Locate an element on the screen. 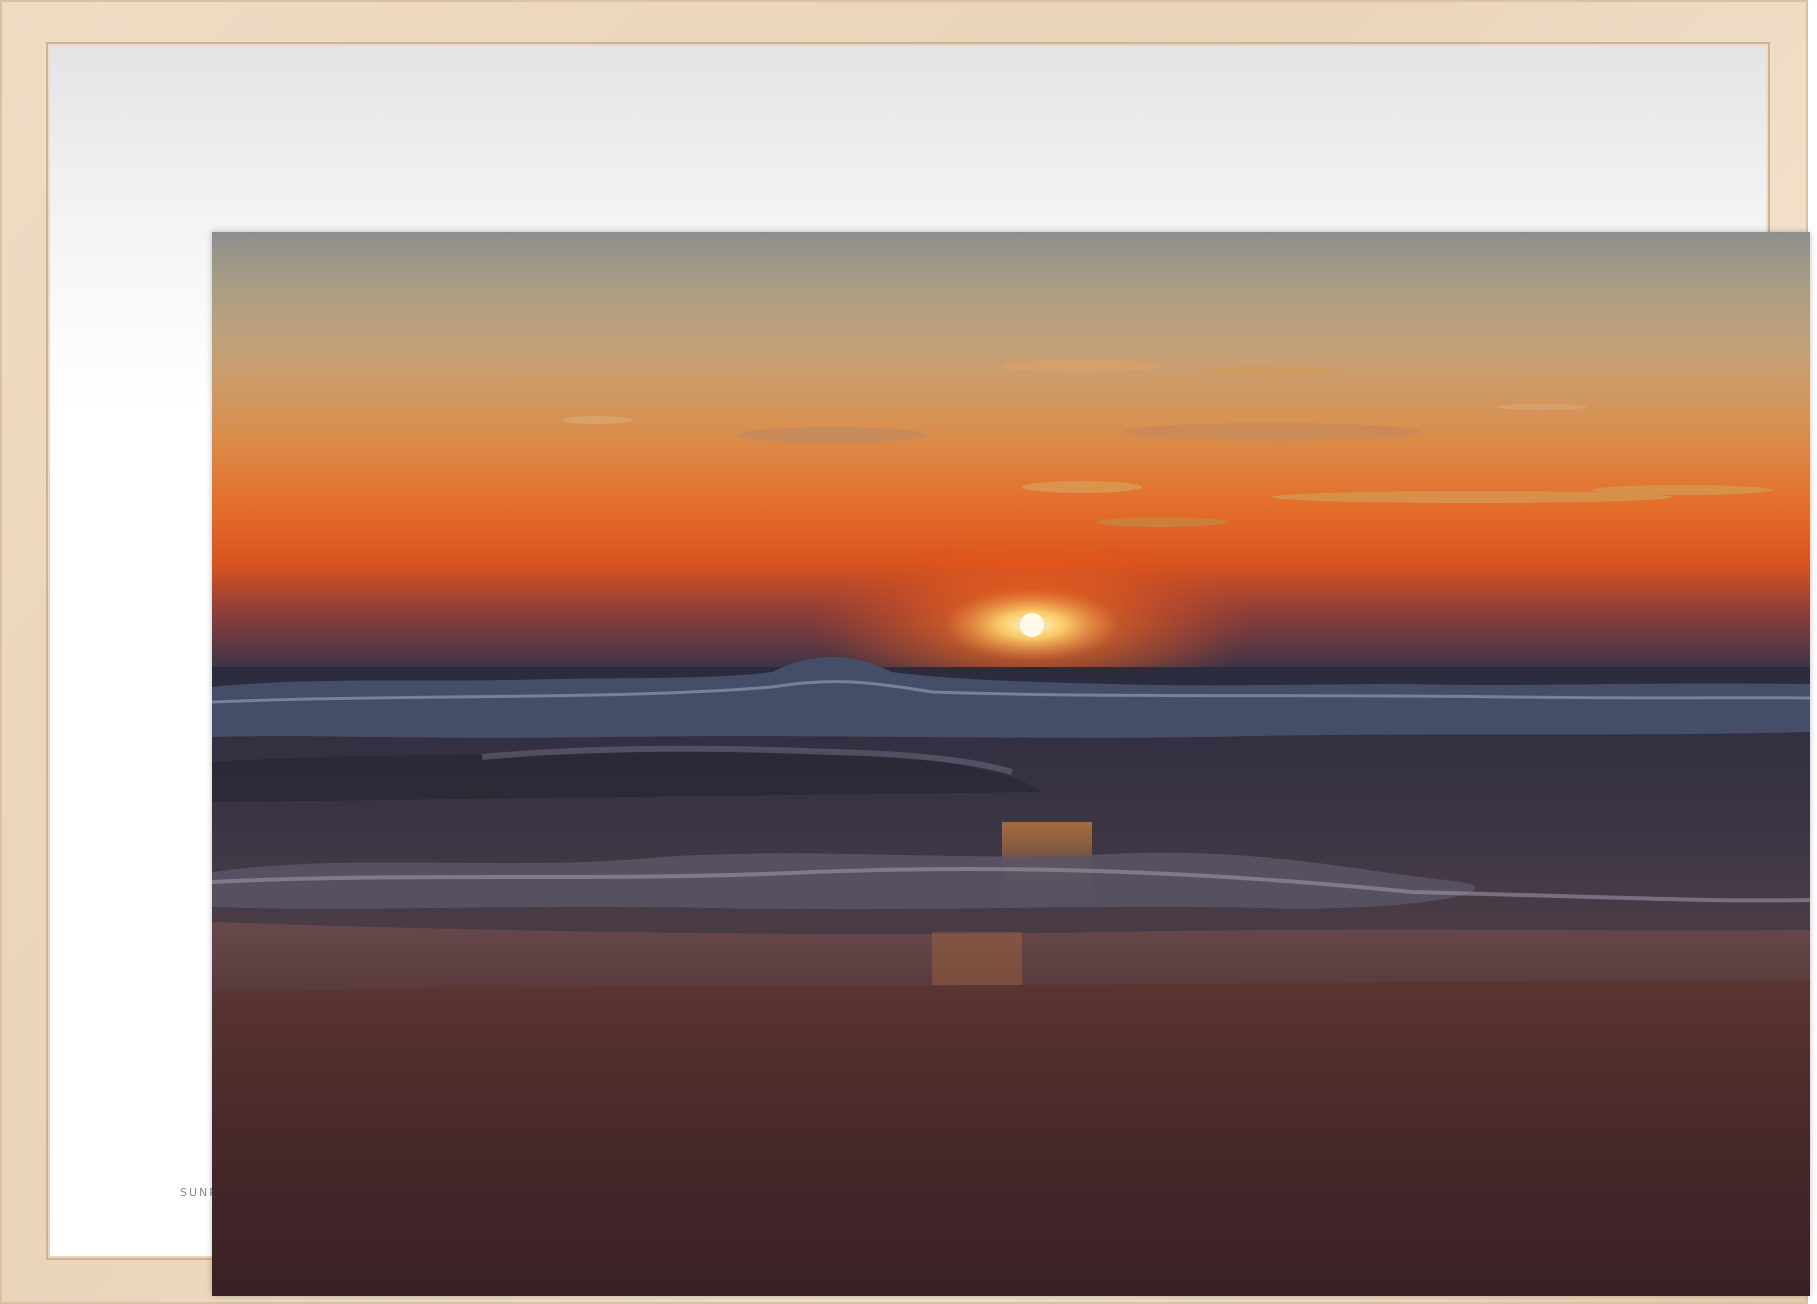 The image size is (1817, 1304). sun is located at coordinates (1032, 625).